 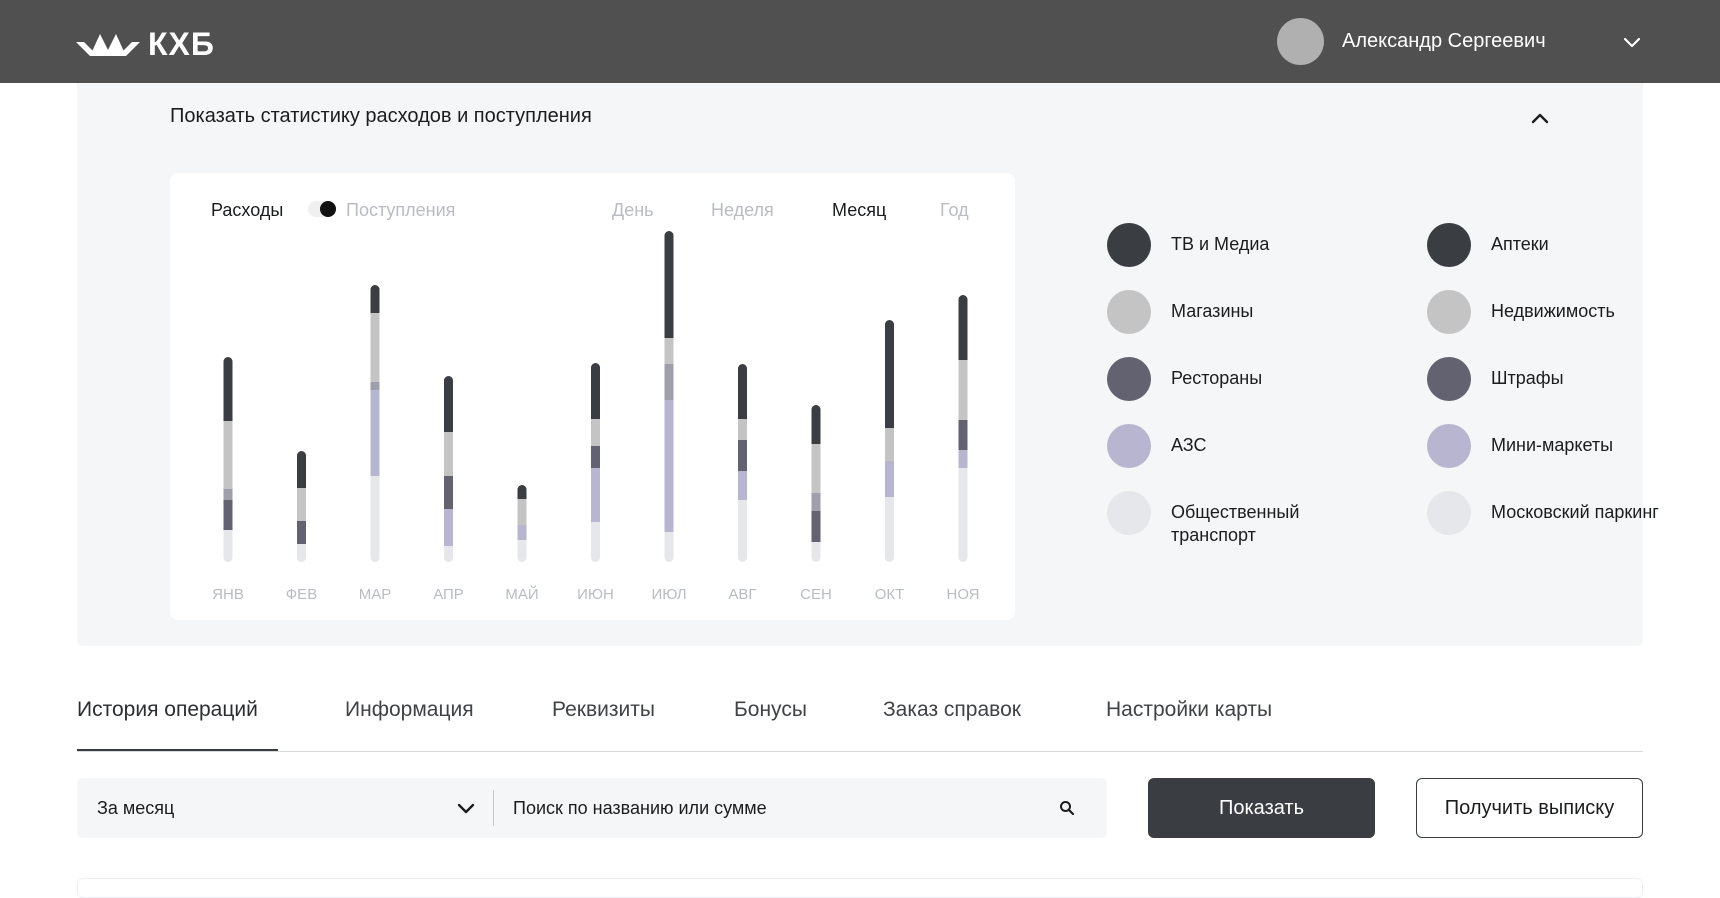 What do you see at coordinates (375, 423) in the screenshot?
I see `bar-мар` at bounding box center [375, 423].